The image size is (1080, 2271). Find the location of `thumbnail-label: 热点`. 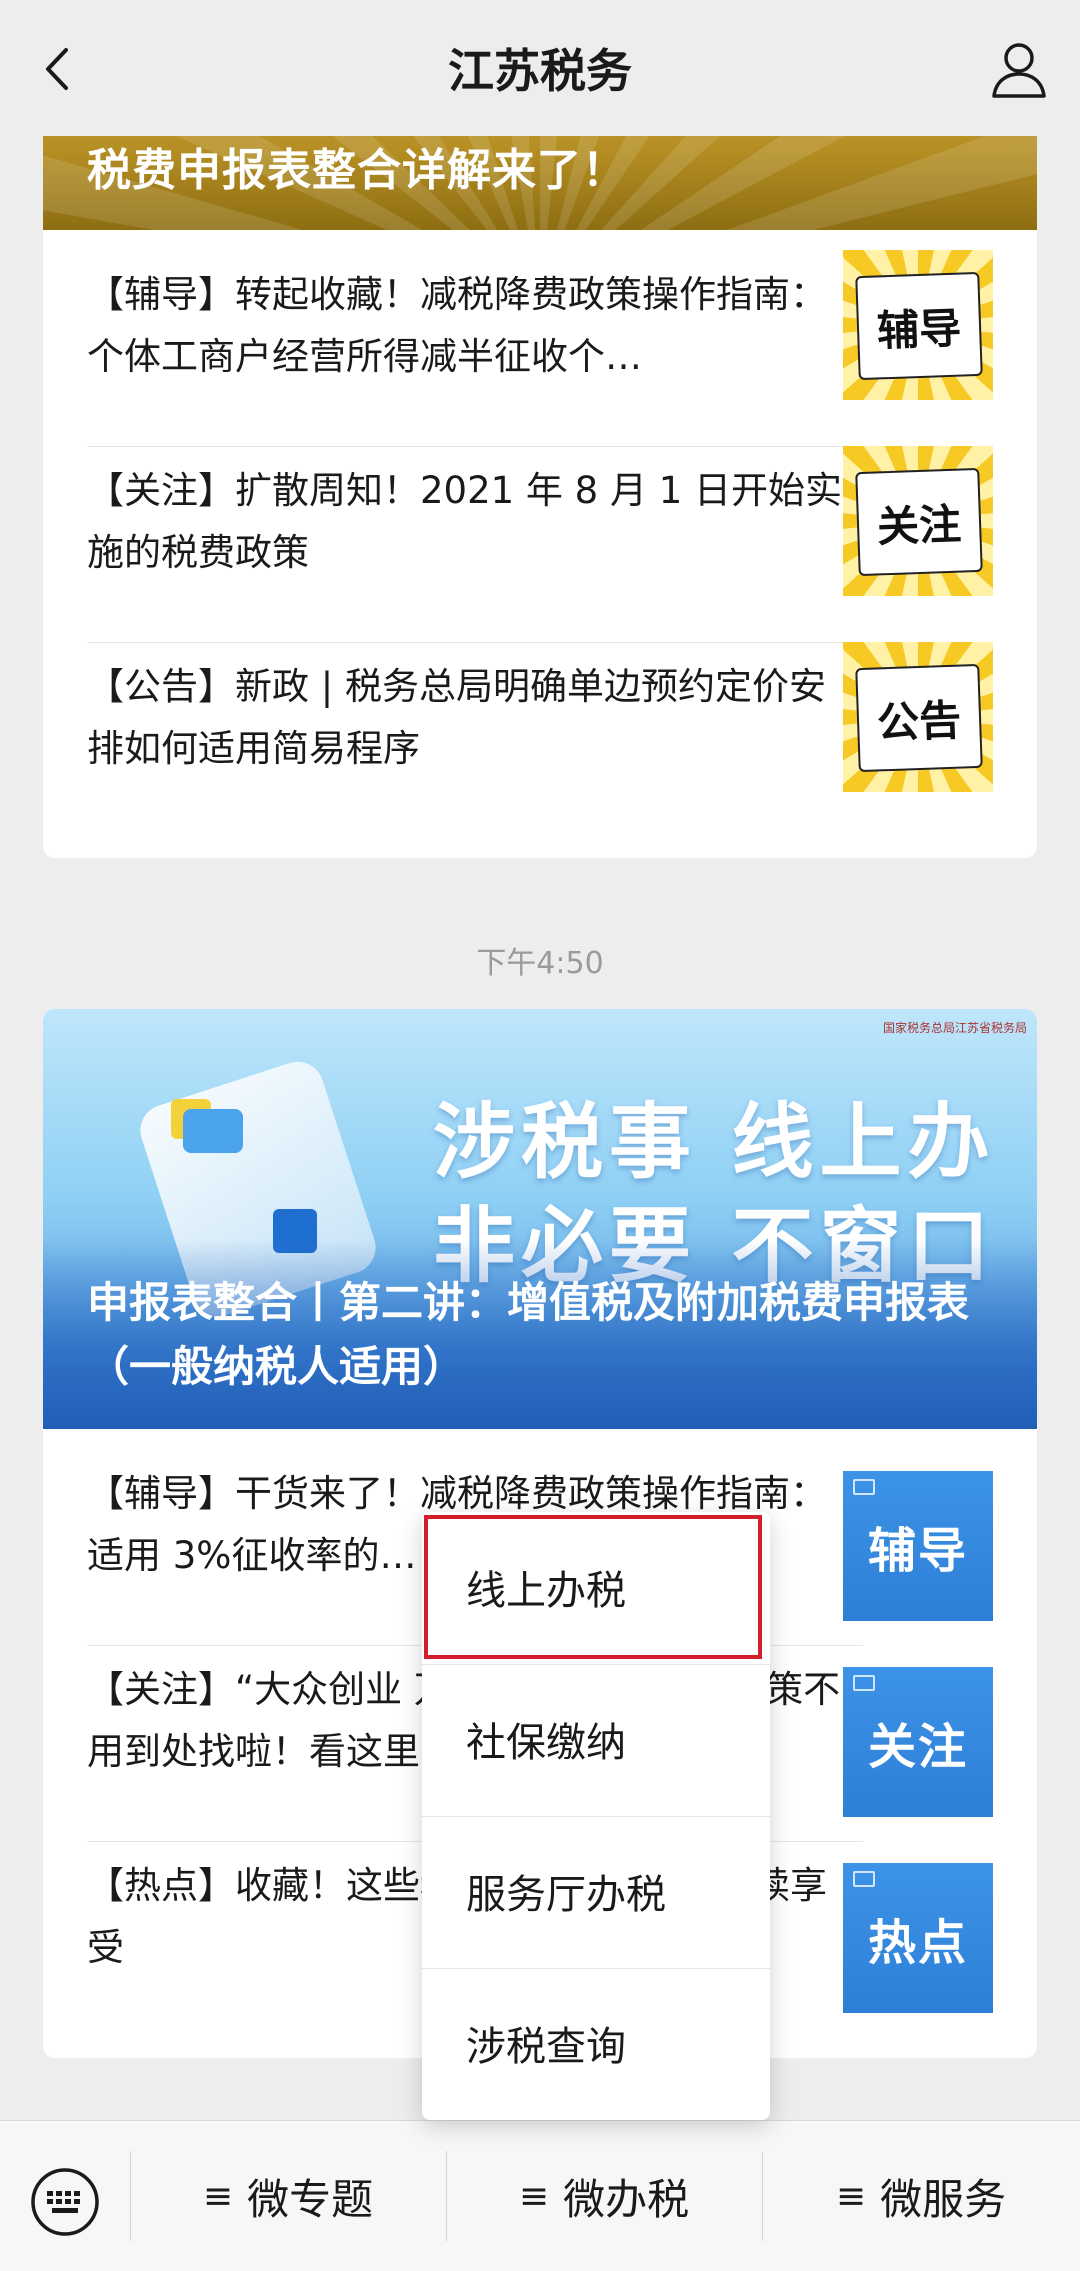

thumbnail-label: 热点 is located at coordinates (917, 1943).